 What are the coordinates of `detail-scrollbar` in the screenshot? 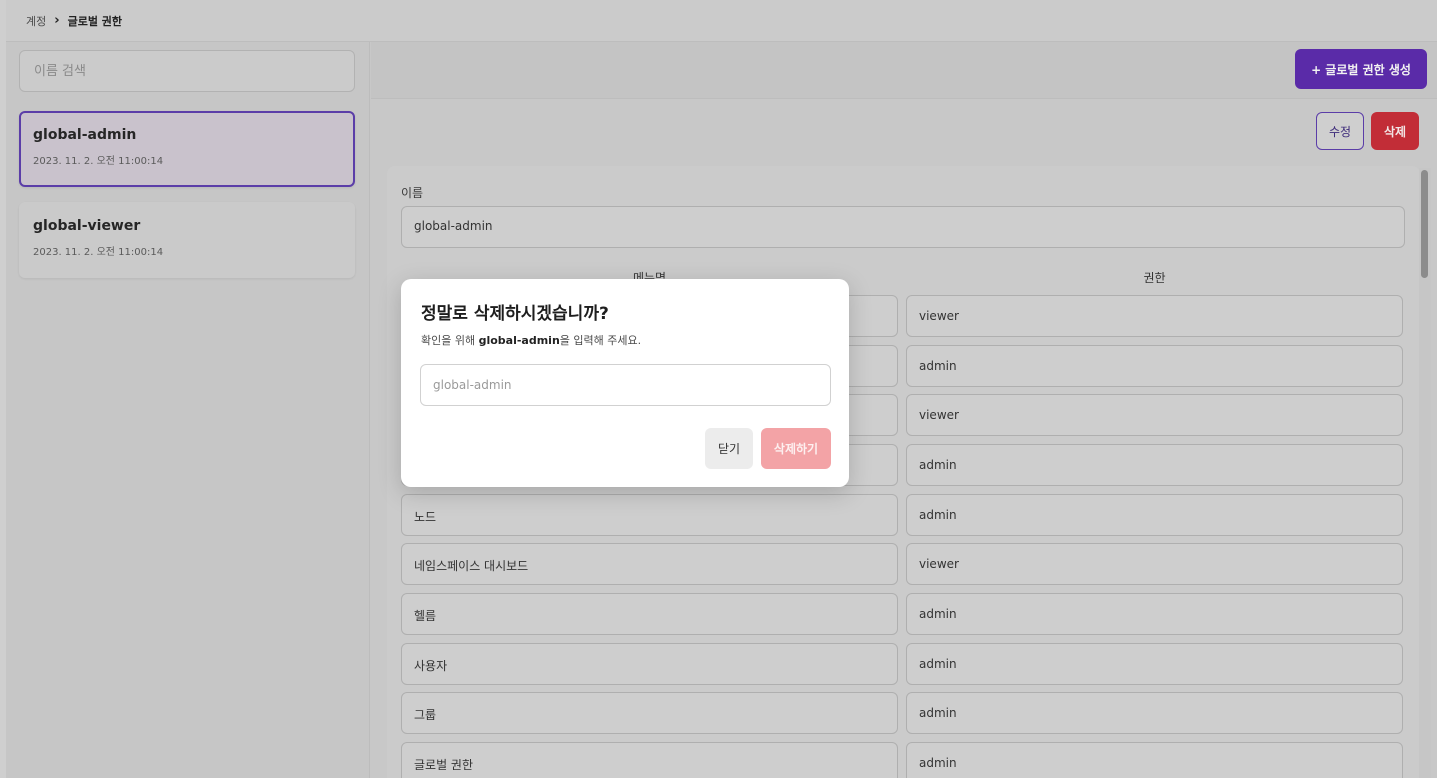 It's located at (1425, 473).